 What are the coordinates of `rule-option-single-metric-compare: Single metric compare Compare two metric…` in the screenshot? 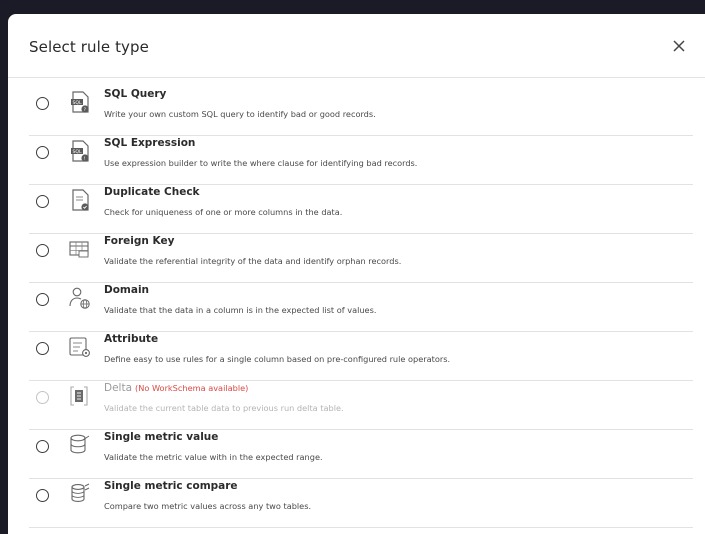 It's located at (361, 504).